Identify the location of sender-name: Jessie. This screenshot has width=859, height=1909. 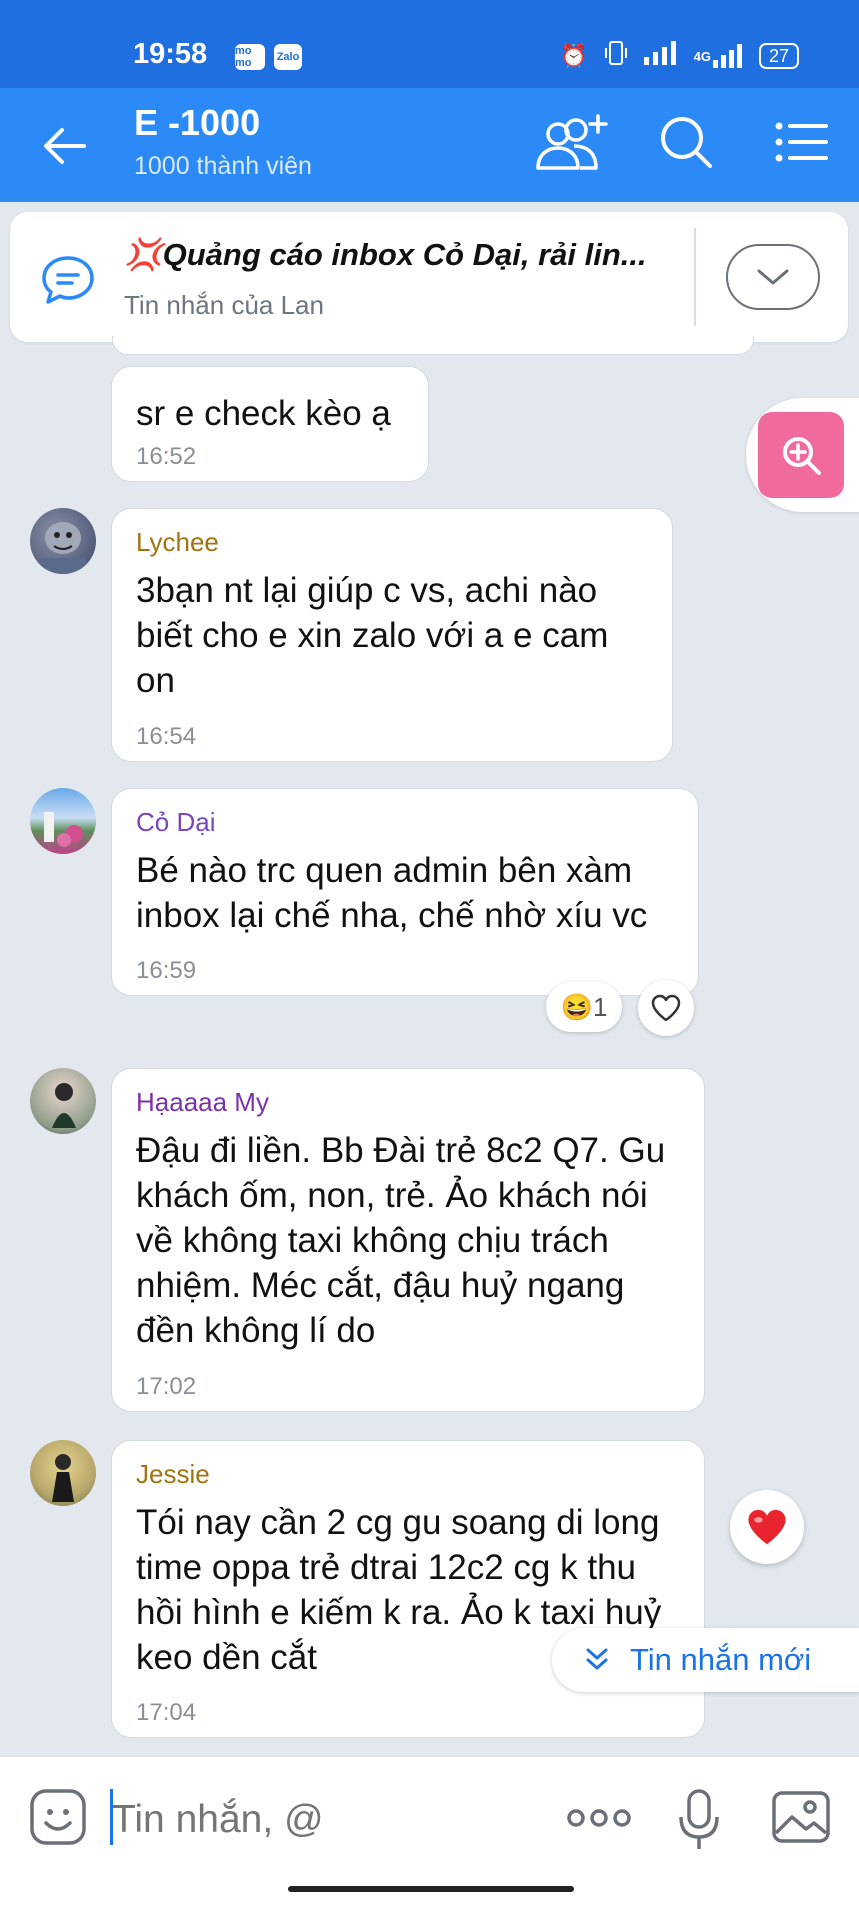
(408, 1474).